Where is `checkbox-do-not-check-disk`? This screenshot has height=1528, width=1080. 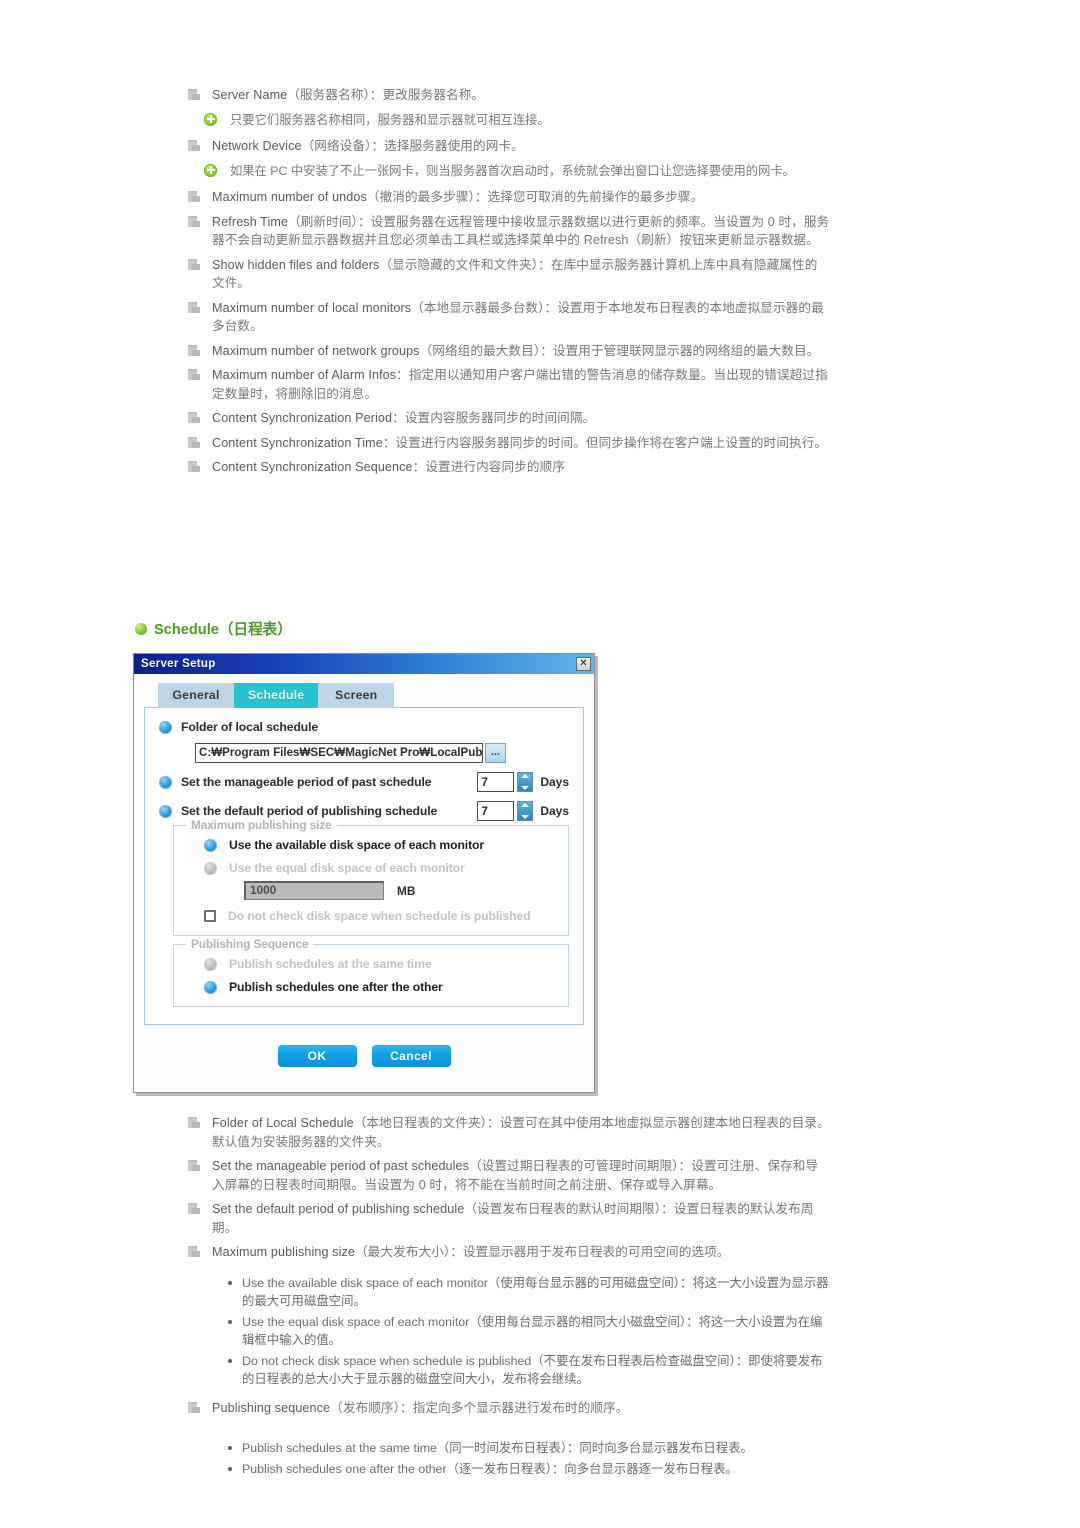
checkbox-do-not-check-disk is located at coordinates (210, 916).